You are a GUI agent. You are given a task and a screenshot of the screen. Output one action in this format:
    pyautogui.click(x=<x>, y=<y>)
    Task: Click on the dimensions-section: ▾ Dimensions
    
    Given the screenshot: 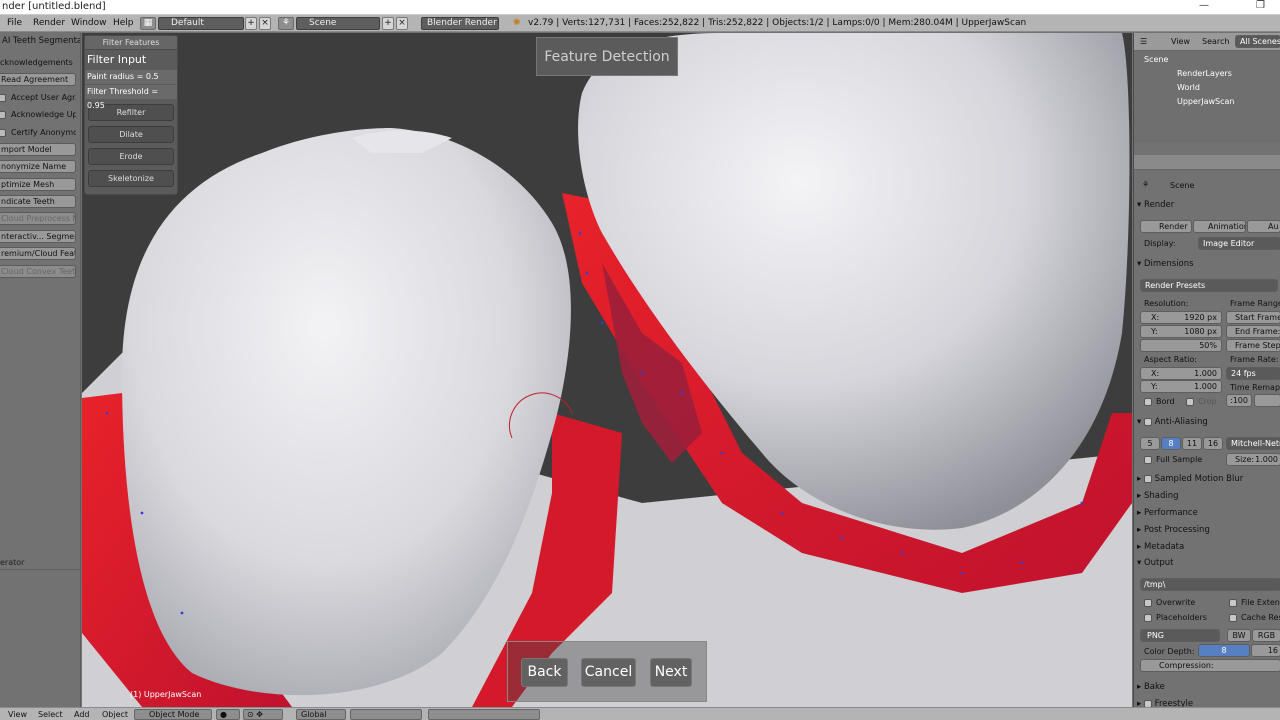 What is the action you would take?
    pyautogui.click(x=1208, y=264)
    